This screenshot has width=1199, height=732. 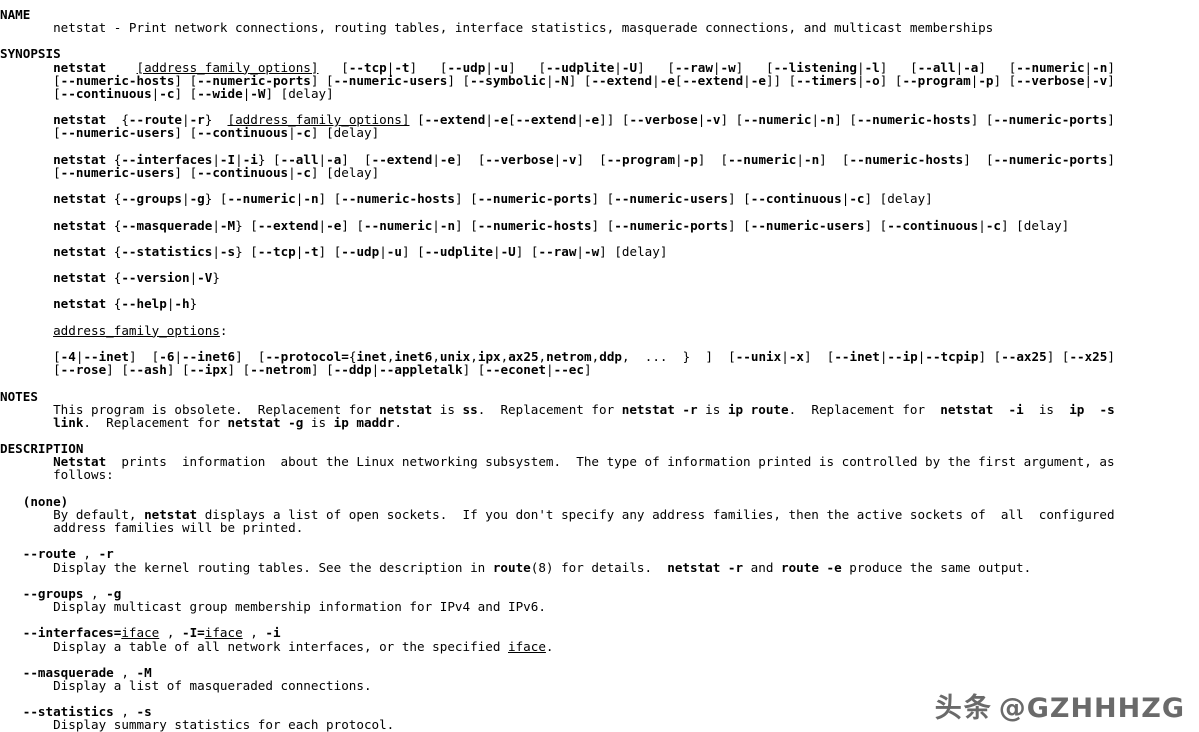 I want to click on watermark: 头条 @GZHHHZG, so click(x=1060, y=708).